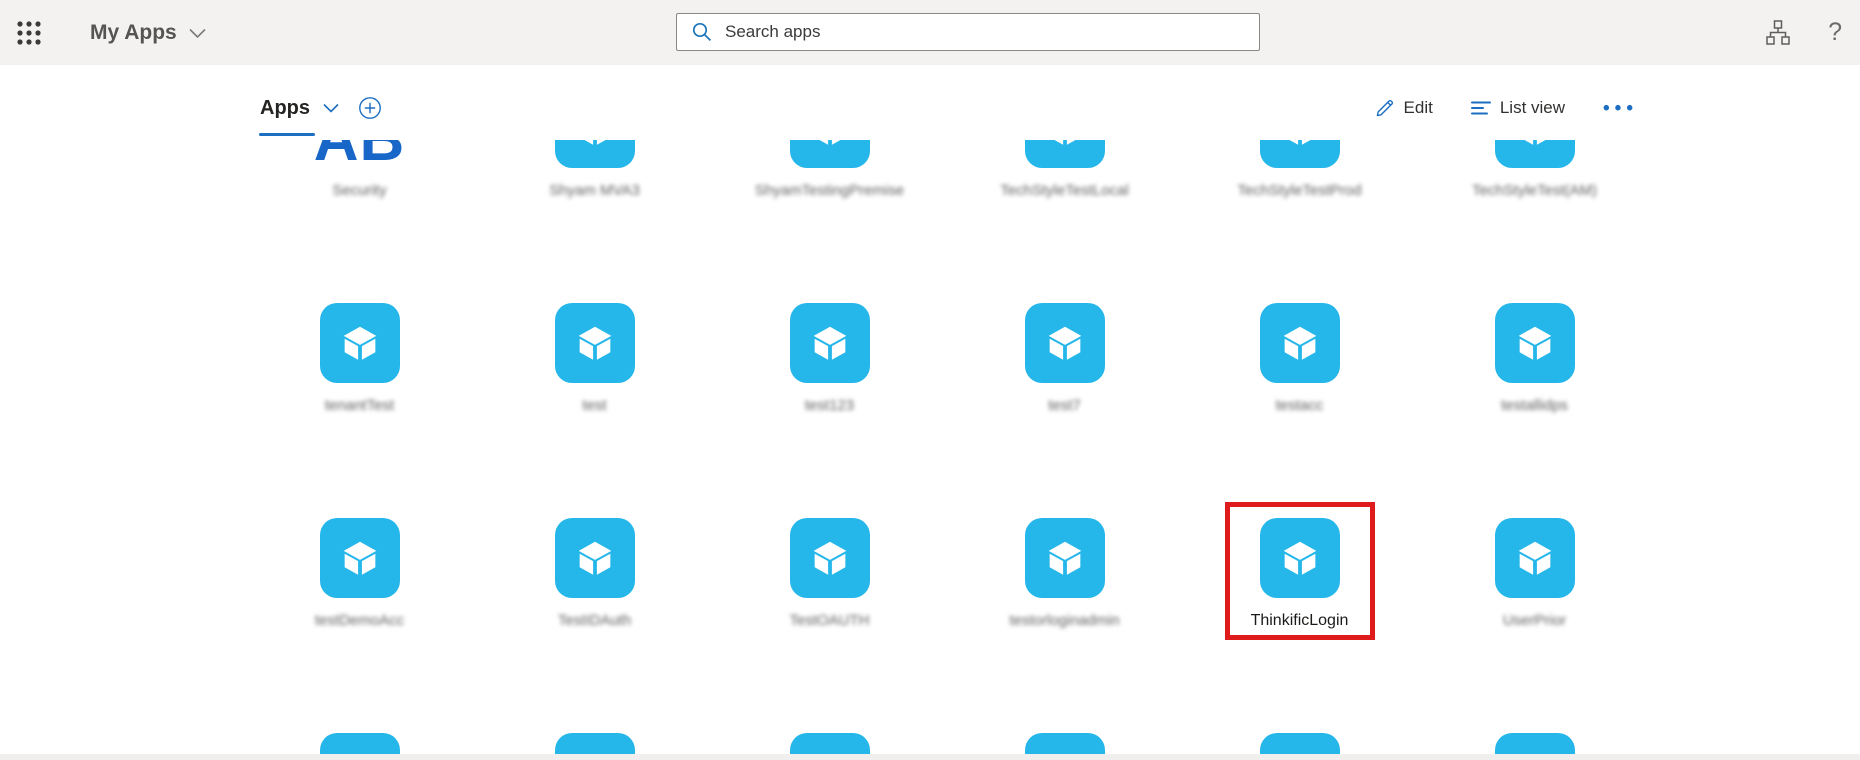 This screenshot has width=1860, height=760. I want to click on view-controls: Edit List view •••, so click(1506, 108).